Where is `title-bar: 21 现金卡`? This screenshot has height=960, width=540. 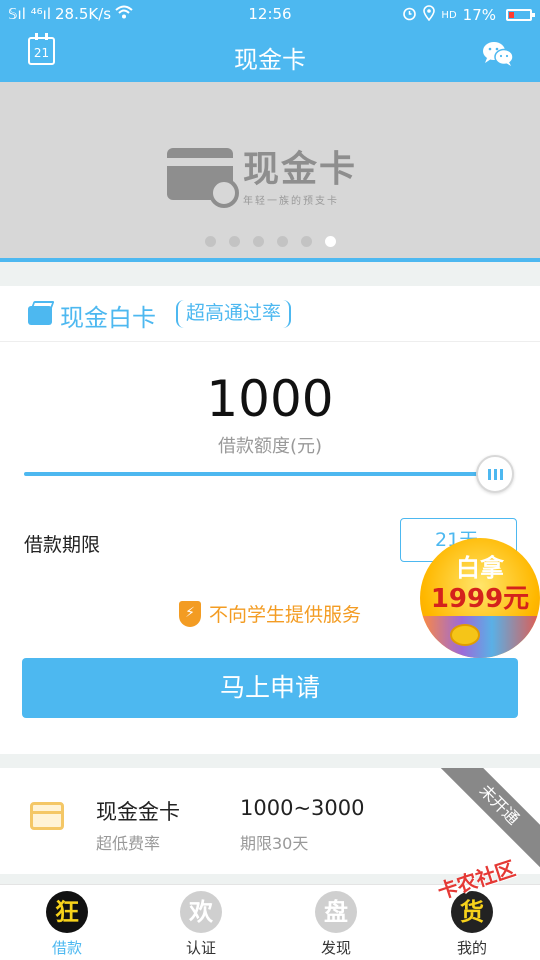 title-bar: 21 现金卡 is located at coordinates (270, 55).